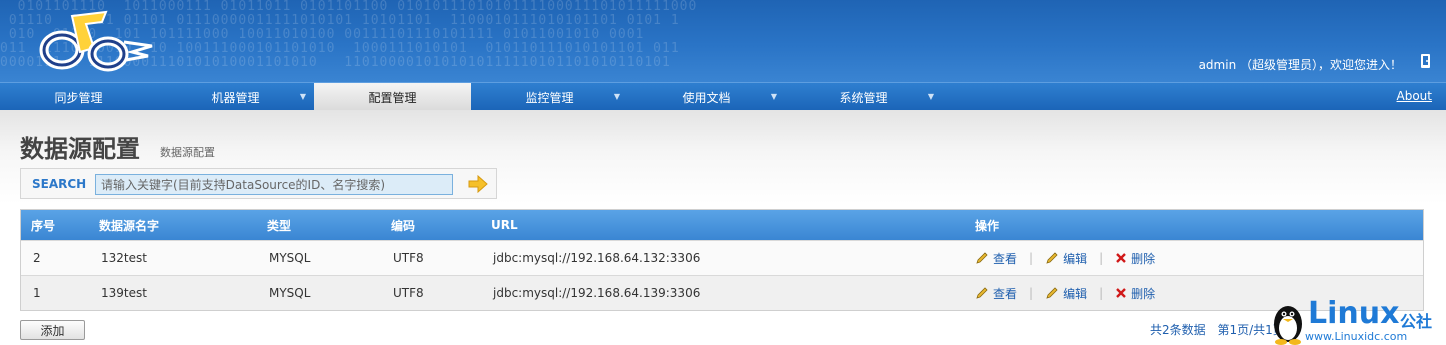 The image size is (1446, 345). What do you see at coordinates (52, 330) in the screenshot?
I see `add-button: 添加` at bounding box center [52, 330].